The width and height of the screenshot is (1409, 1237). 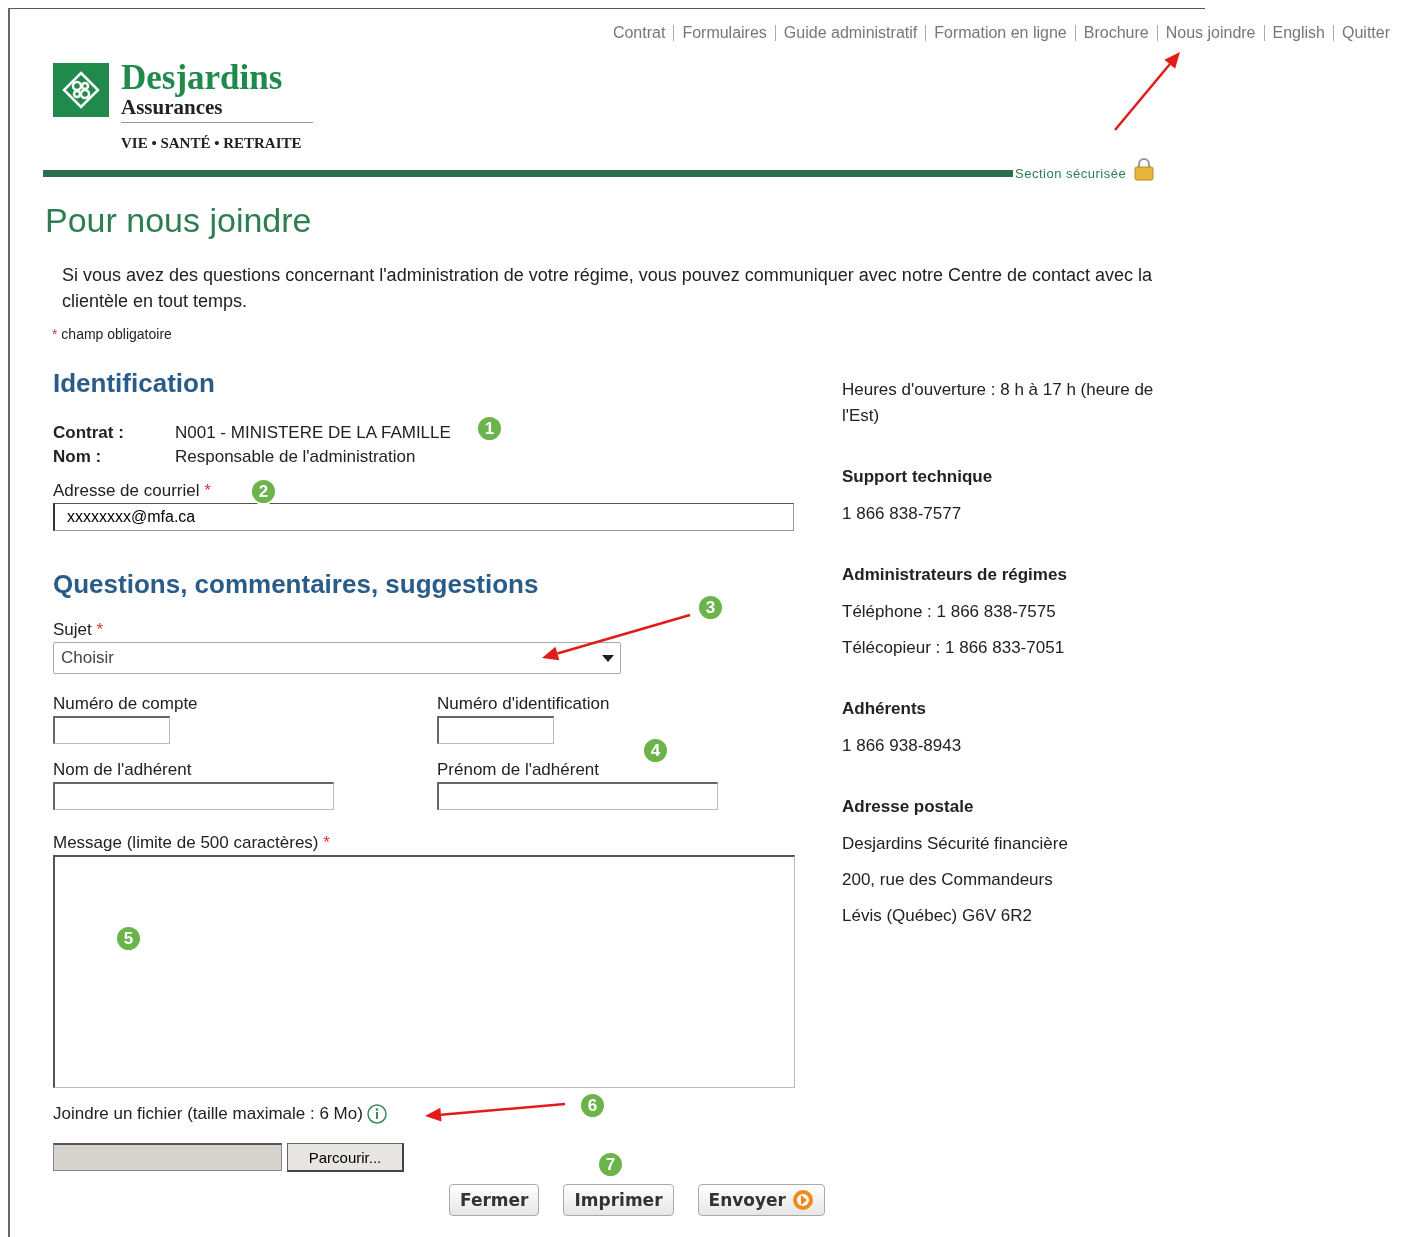 What do you see at coordinates (955, 844) in the screenshot?
I see `contact-text: Desjardins Sécurité financière` at bounding box center [955, 844].